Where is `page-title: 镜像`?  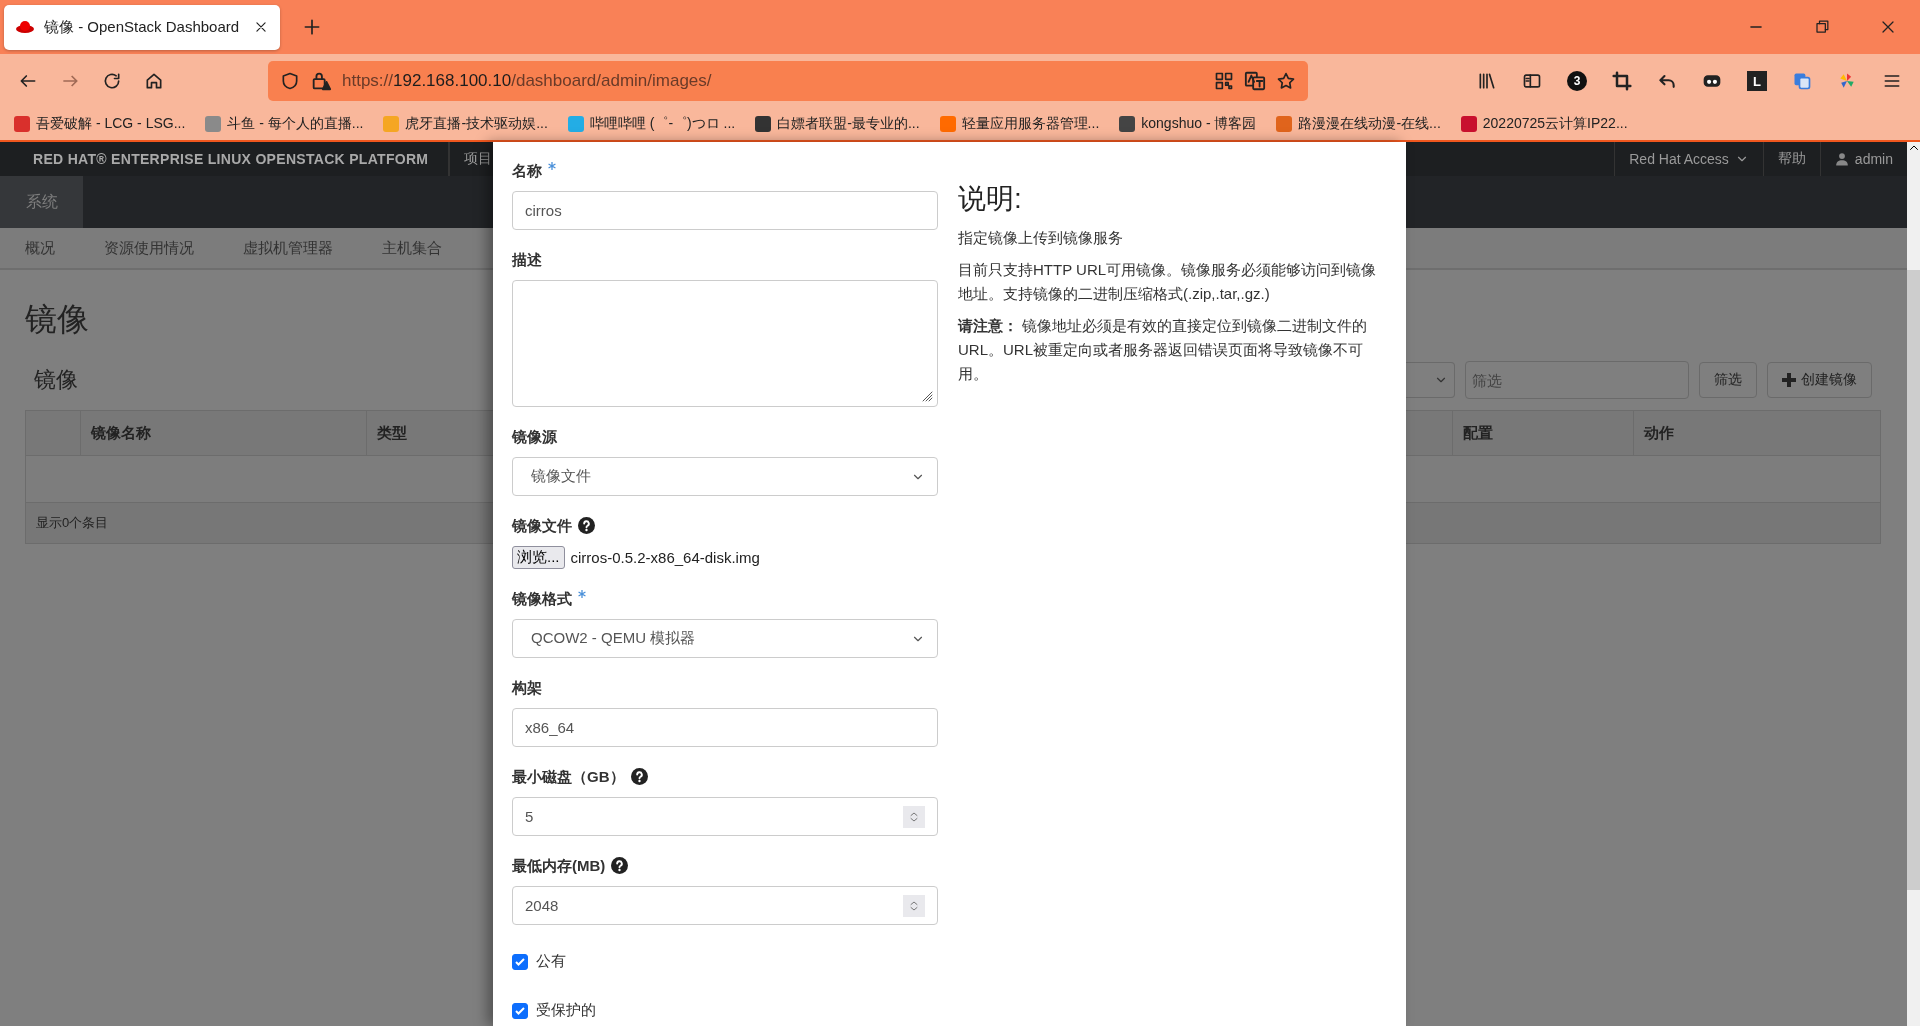
page-title: 镜像 is located at coordinates (57, 319).